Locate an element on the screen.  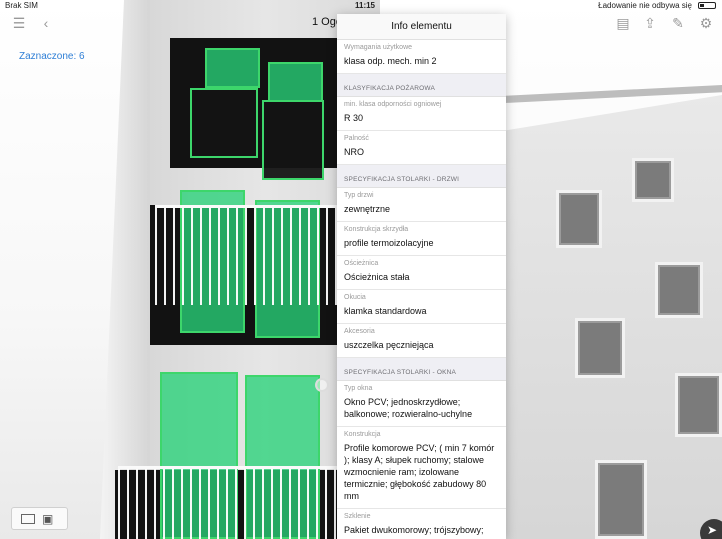
section-header-doors: SPECYFIKACJA STOLARKI - DRZWI is located at coordinates (421, 176).